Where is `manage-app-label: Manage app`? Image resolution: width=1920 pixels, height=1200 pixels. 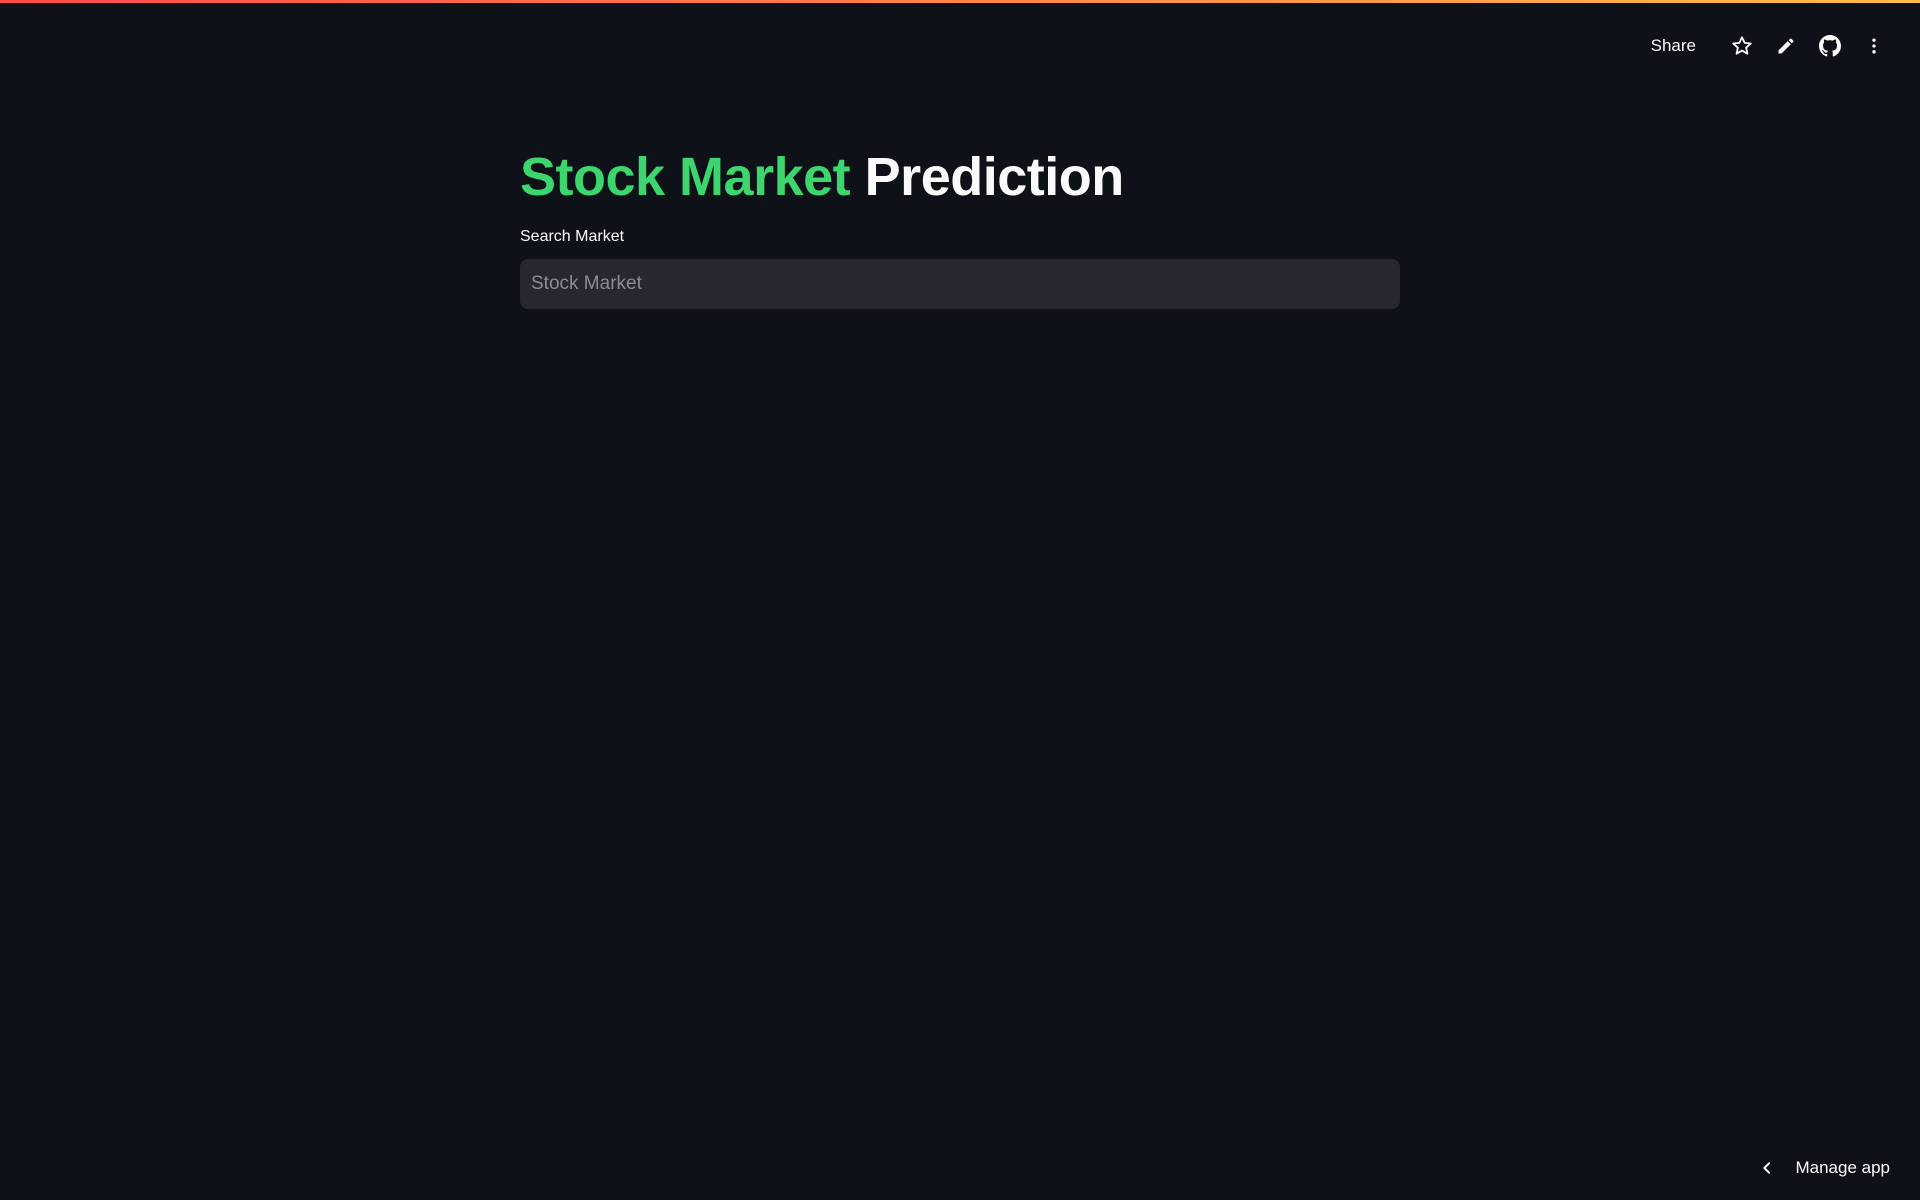 manage-app-label: Manage app is located at coordinates (1842, 1167).